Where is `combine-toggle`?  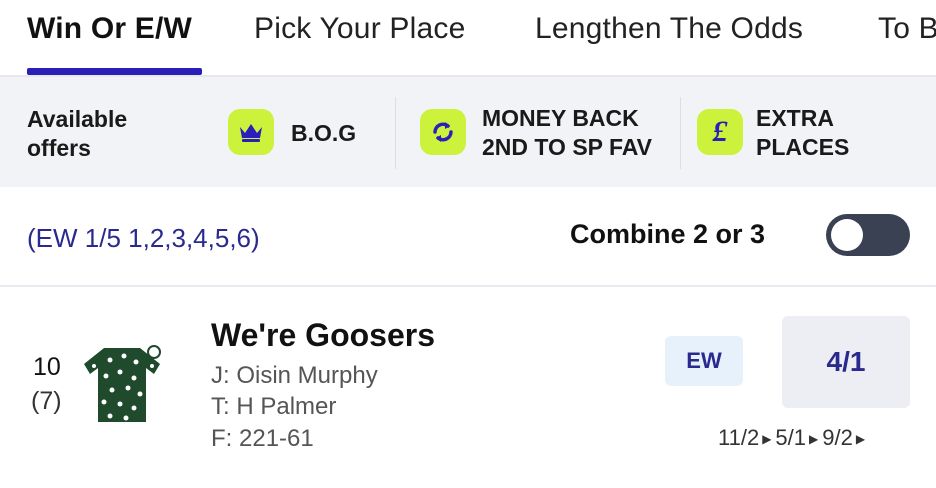 combine-toggle is located at coordinates (868, 235).